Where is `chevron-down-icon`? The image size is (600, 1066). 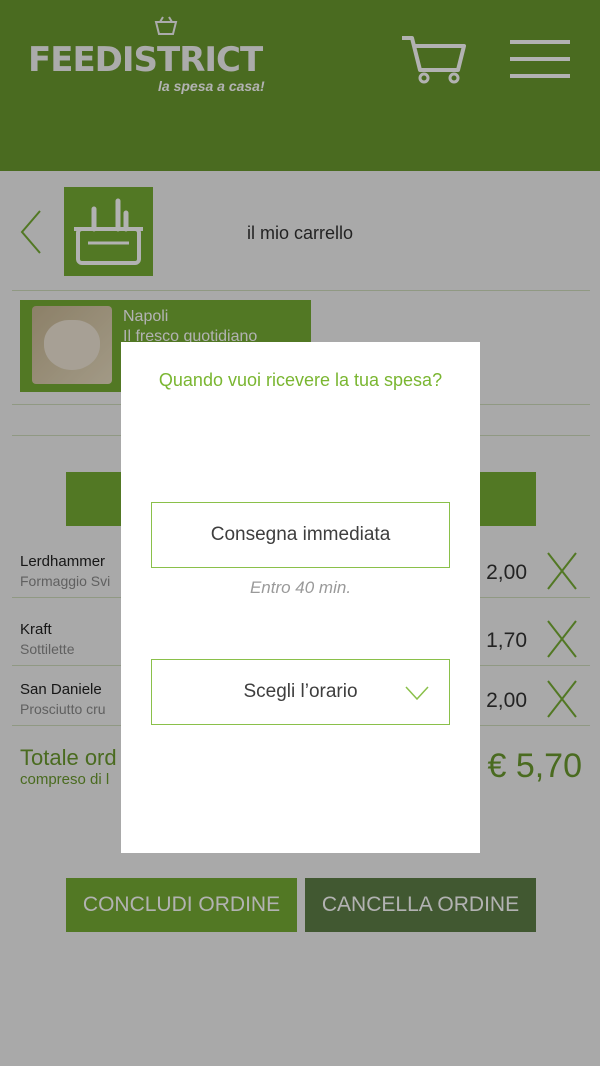 chevron-down-icon is located at coordinates (417, 693).